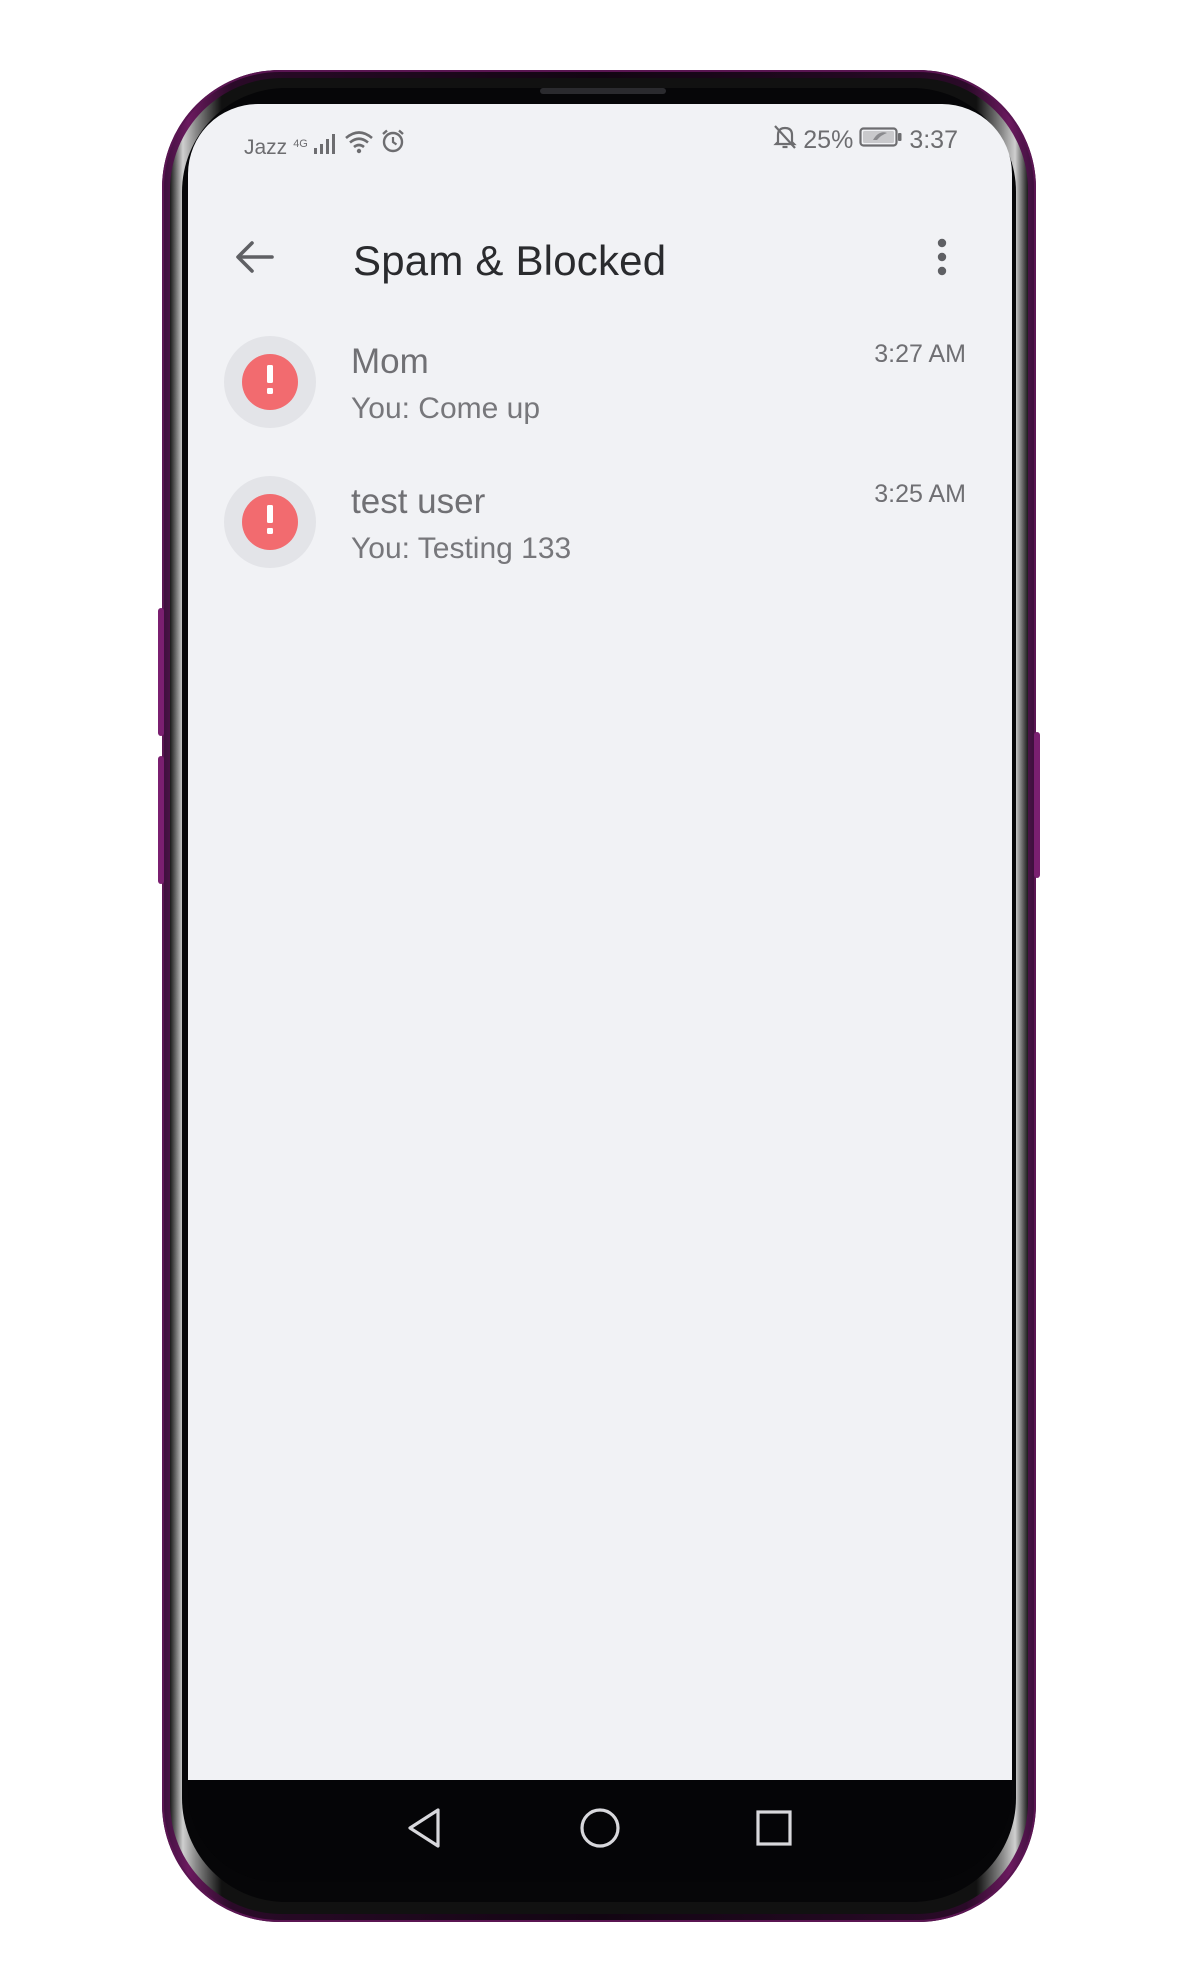 This screenshot has height=1986, width=1197. Describe the element at coordinates (359, 145) in the screenshot. I see `wifi-icon` at that location.